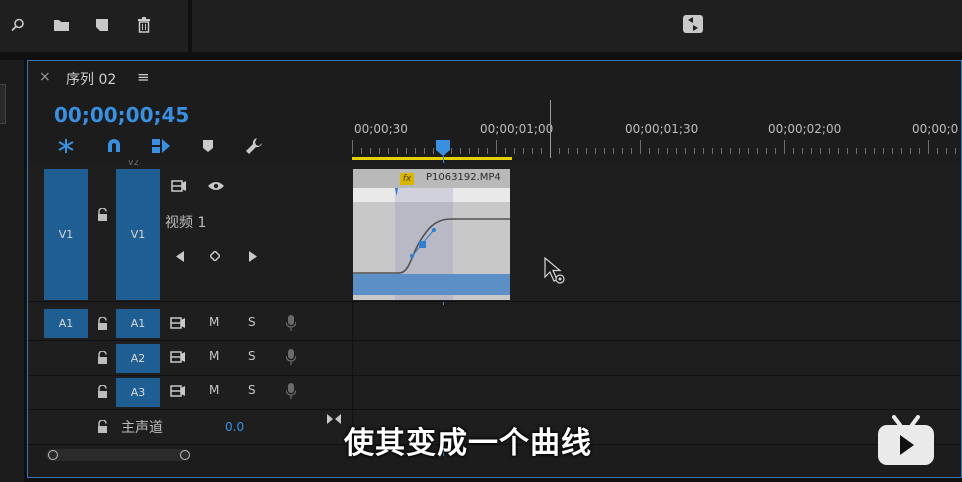  What do you see at coordinates (102, 25) in the screenshot?
I see `new-item-icon` at bounding box center [102, 25].